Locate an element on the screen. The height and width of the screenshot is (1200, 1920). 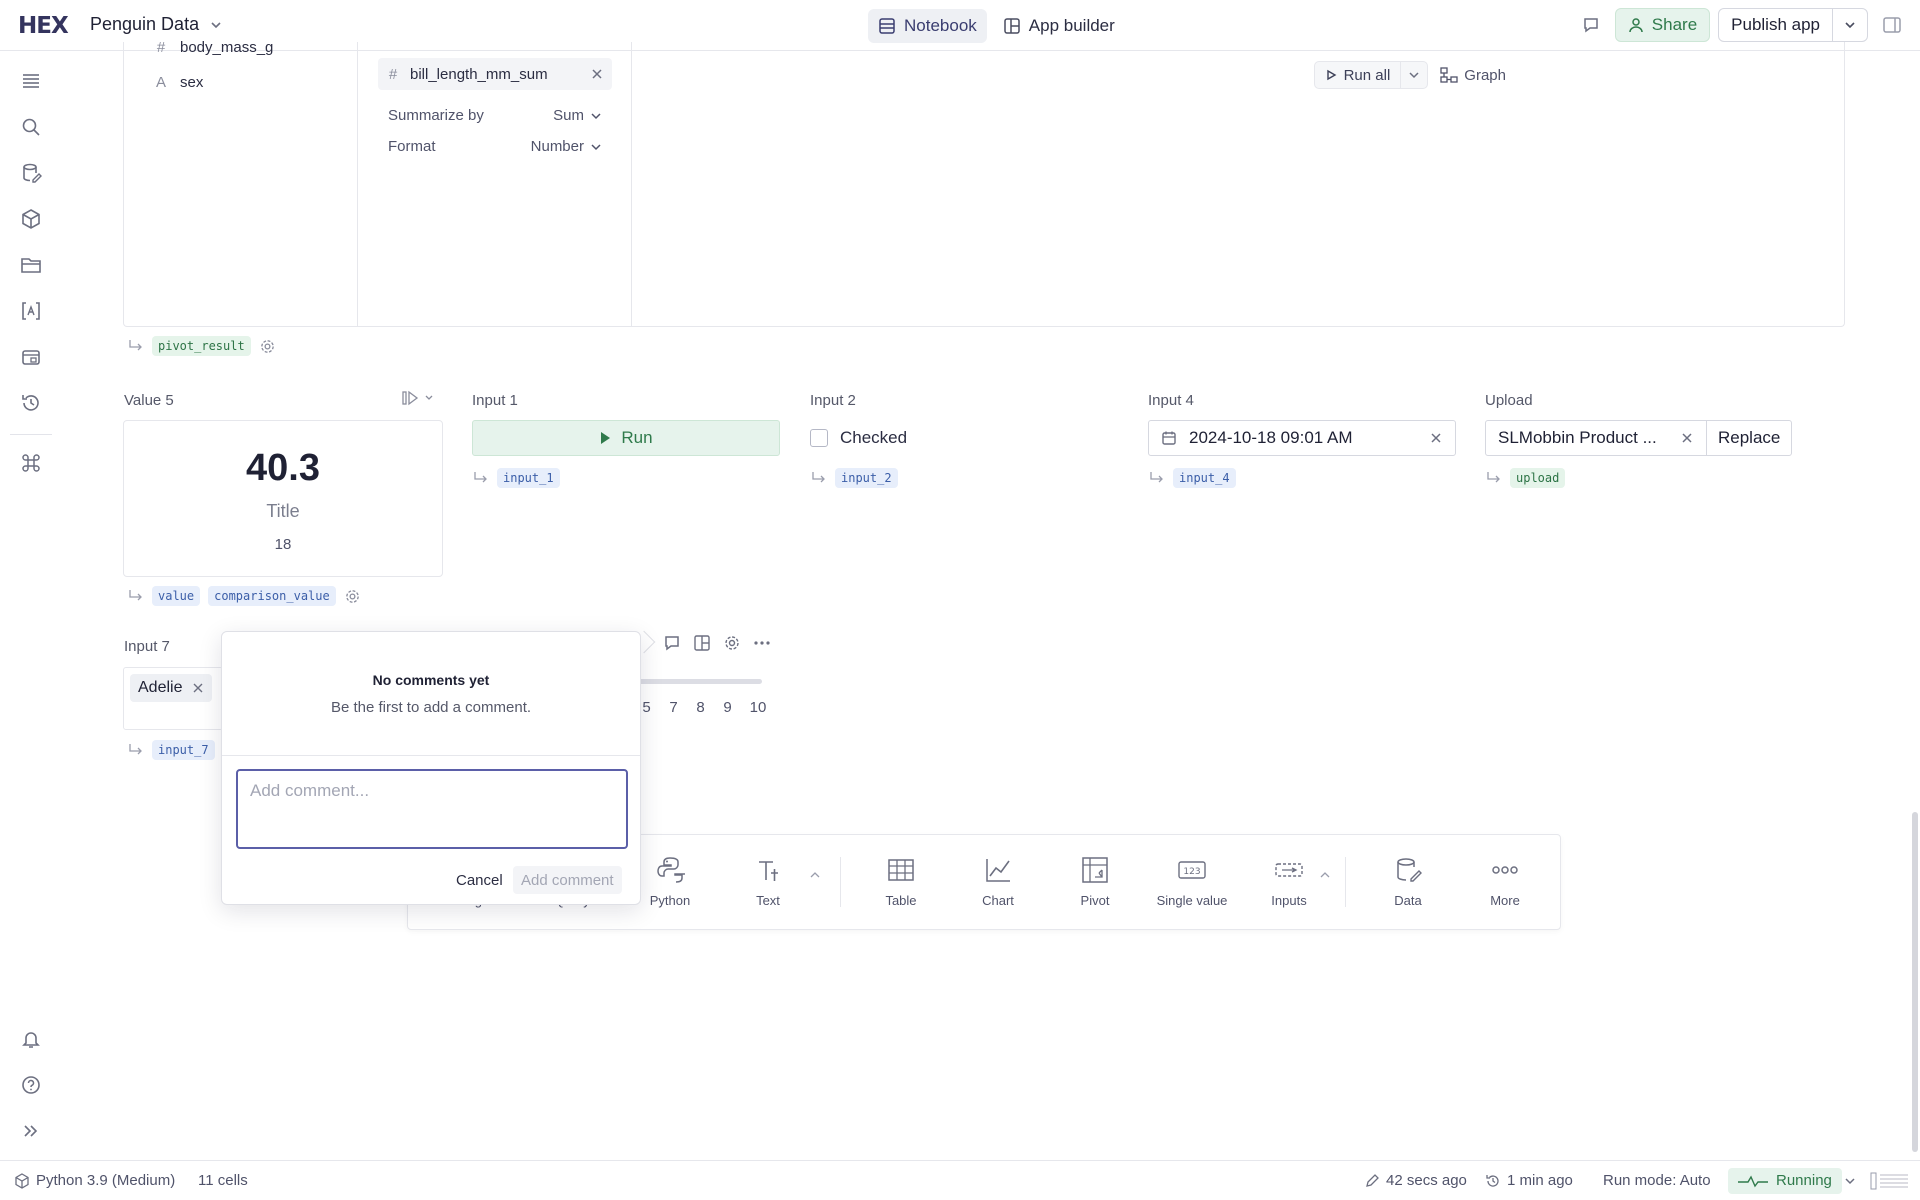
input2-output-row: input_2 is located at coordinates (854, 478).